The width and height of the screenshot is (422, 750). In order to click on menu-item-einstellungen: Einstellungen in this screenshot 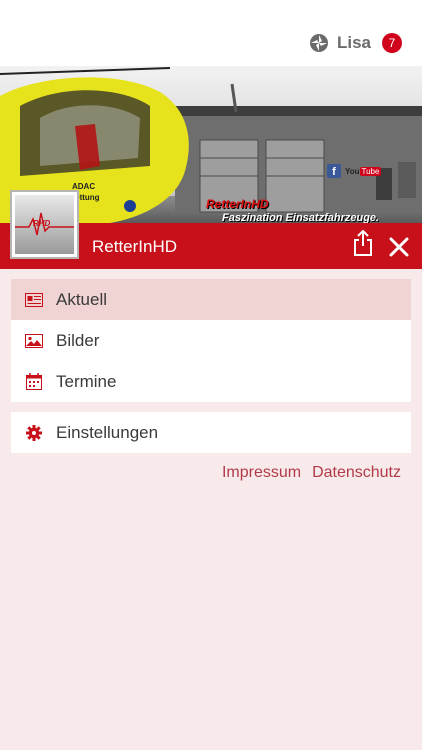, I will do `click(211, 432)`.